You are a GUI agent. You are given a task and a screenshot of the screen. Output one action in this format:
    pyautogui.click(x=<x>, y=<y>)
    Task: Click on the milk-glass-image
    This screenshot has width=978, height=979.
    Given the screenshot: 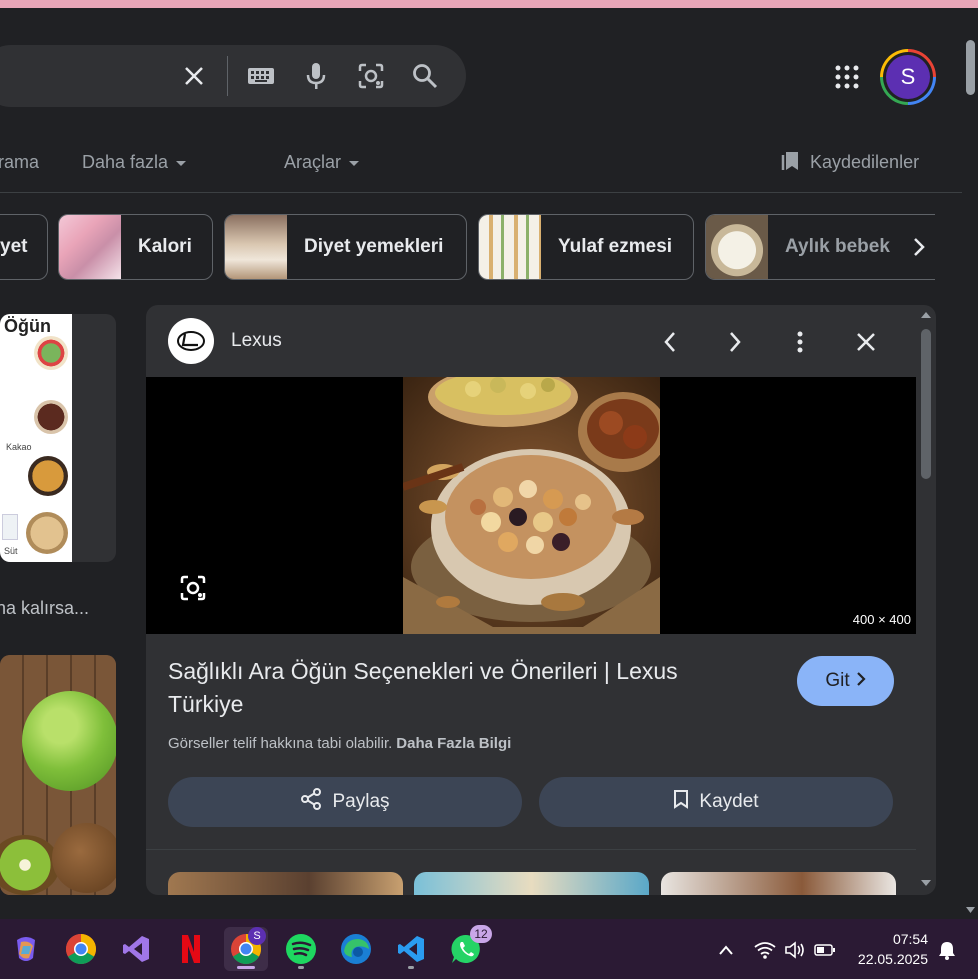 What is the action you would take?
    pyautogui.click(x=10, y=527)
    